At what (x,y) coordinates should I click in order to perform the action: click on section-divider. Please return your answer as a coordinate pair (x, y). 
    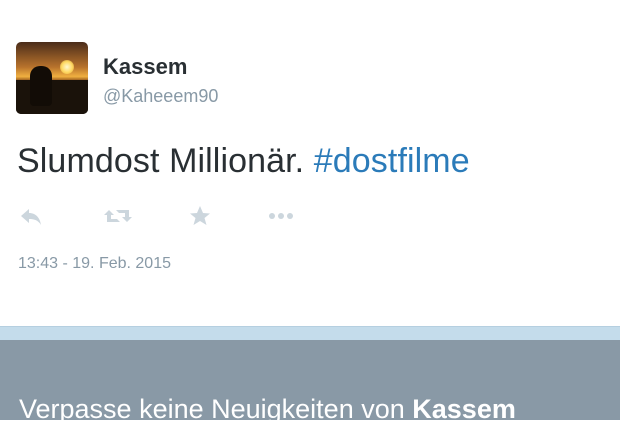
    Looking at the image, I should click on (310, 333).